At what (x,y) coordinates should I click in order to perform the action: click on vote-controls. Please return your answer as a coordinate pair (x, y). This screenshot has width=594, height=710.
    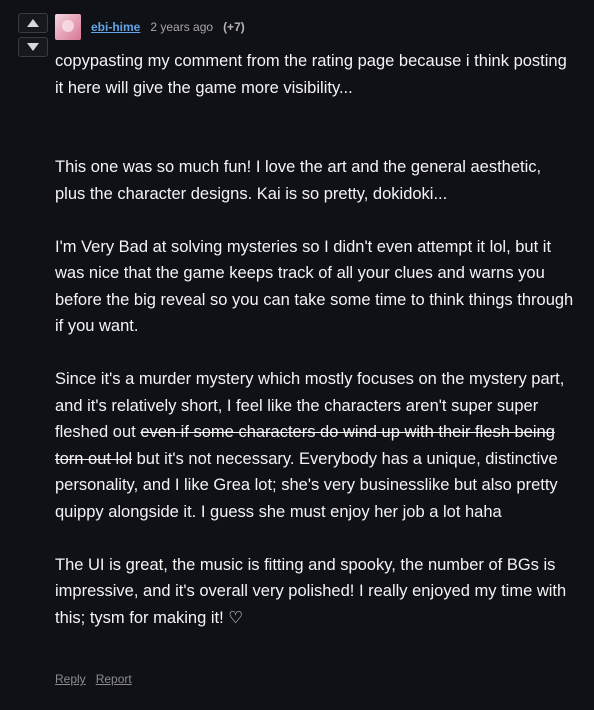
    Looking at the image, I should click on (33, 35).